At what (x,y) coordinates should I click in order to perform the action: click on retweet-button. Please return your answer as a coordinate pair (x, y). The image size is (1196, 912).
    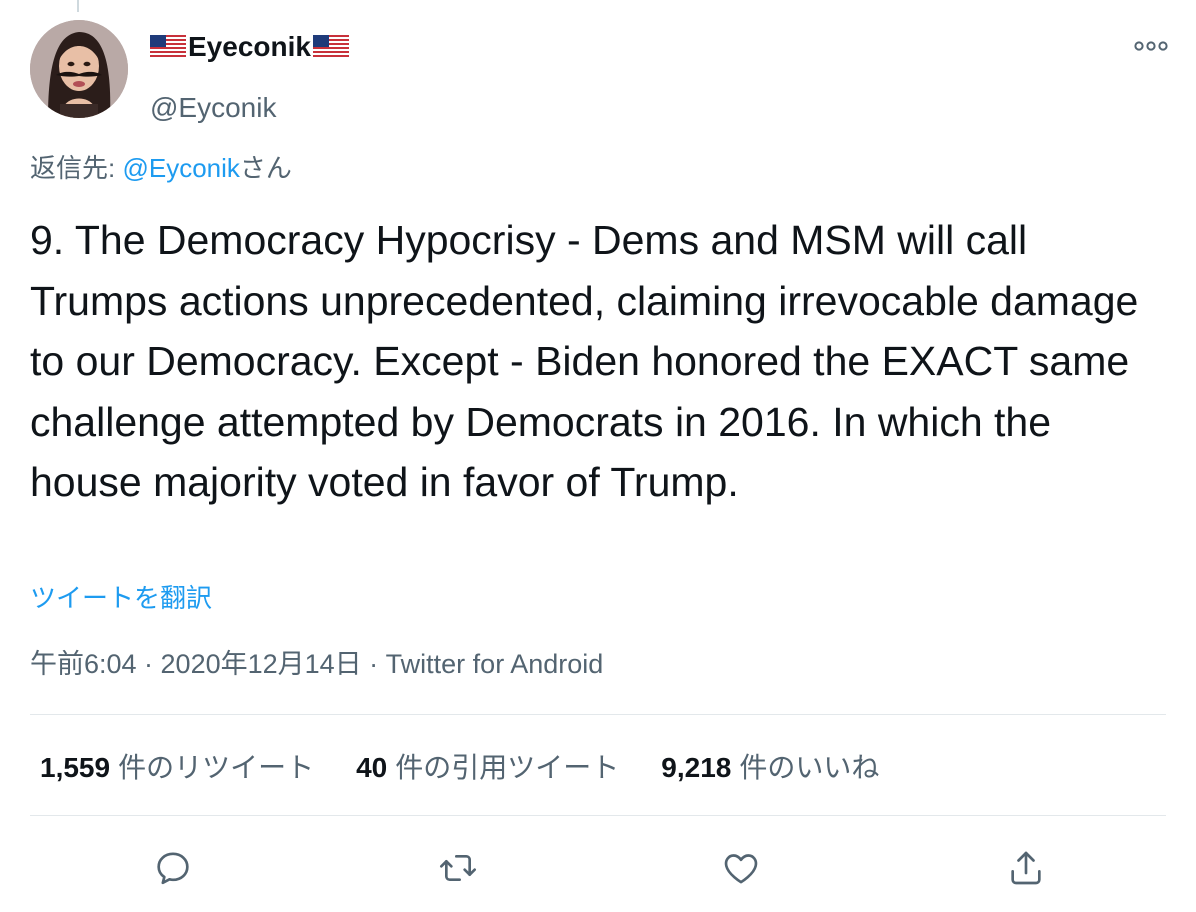
    Looking at the image, I should click on (458, 868).